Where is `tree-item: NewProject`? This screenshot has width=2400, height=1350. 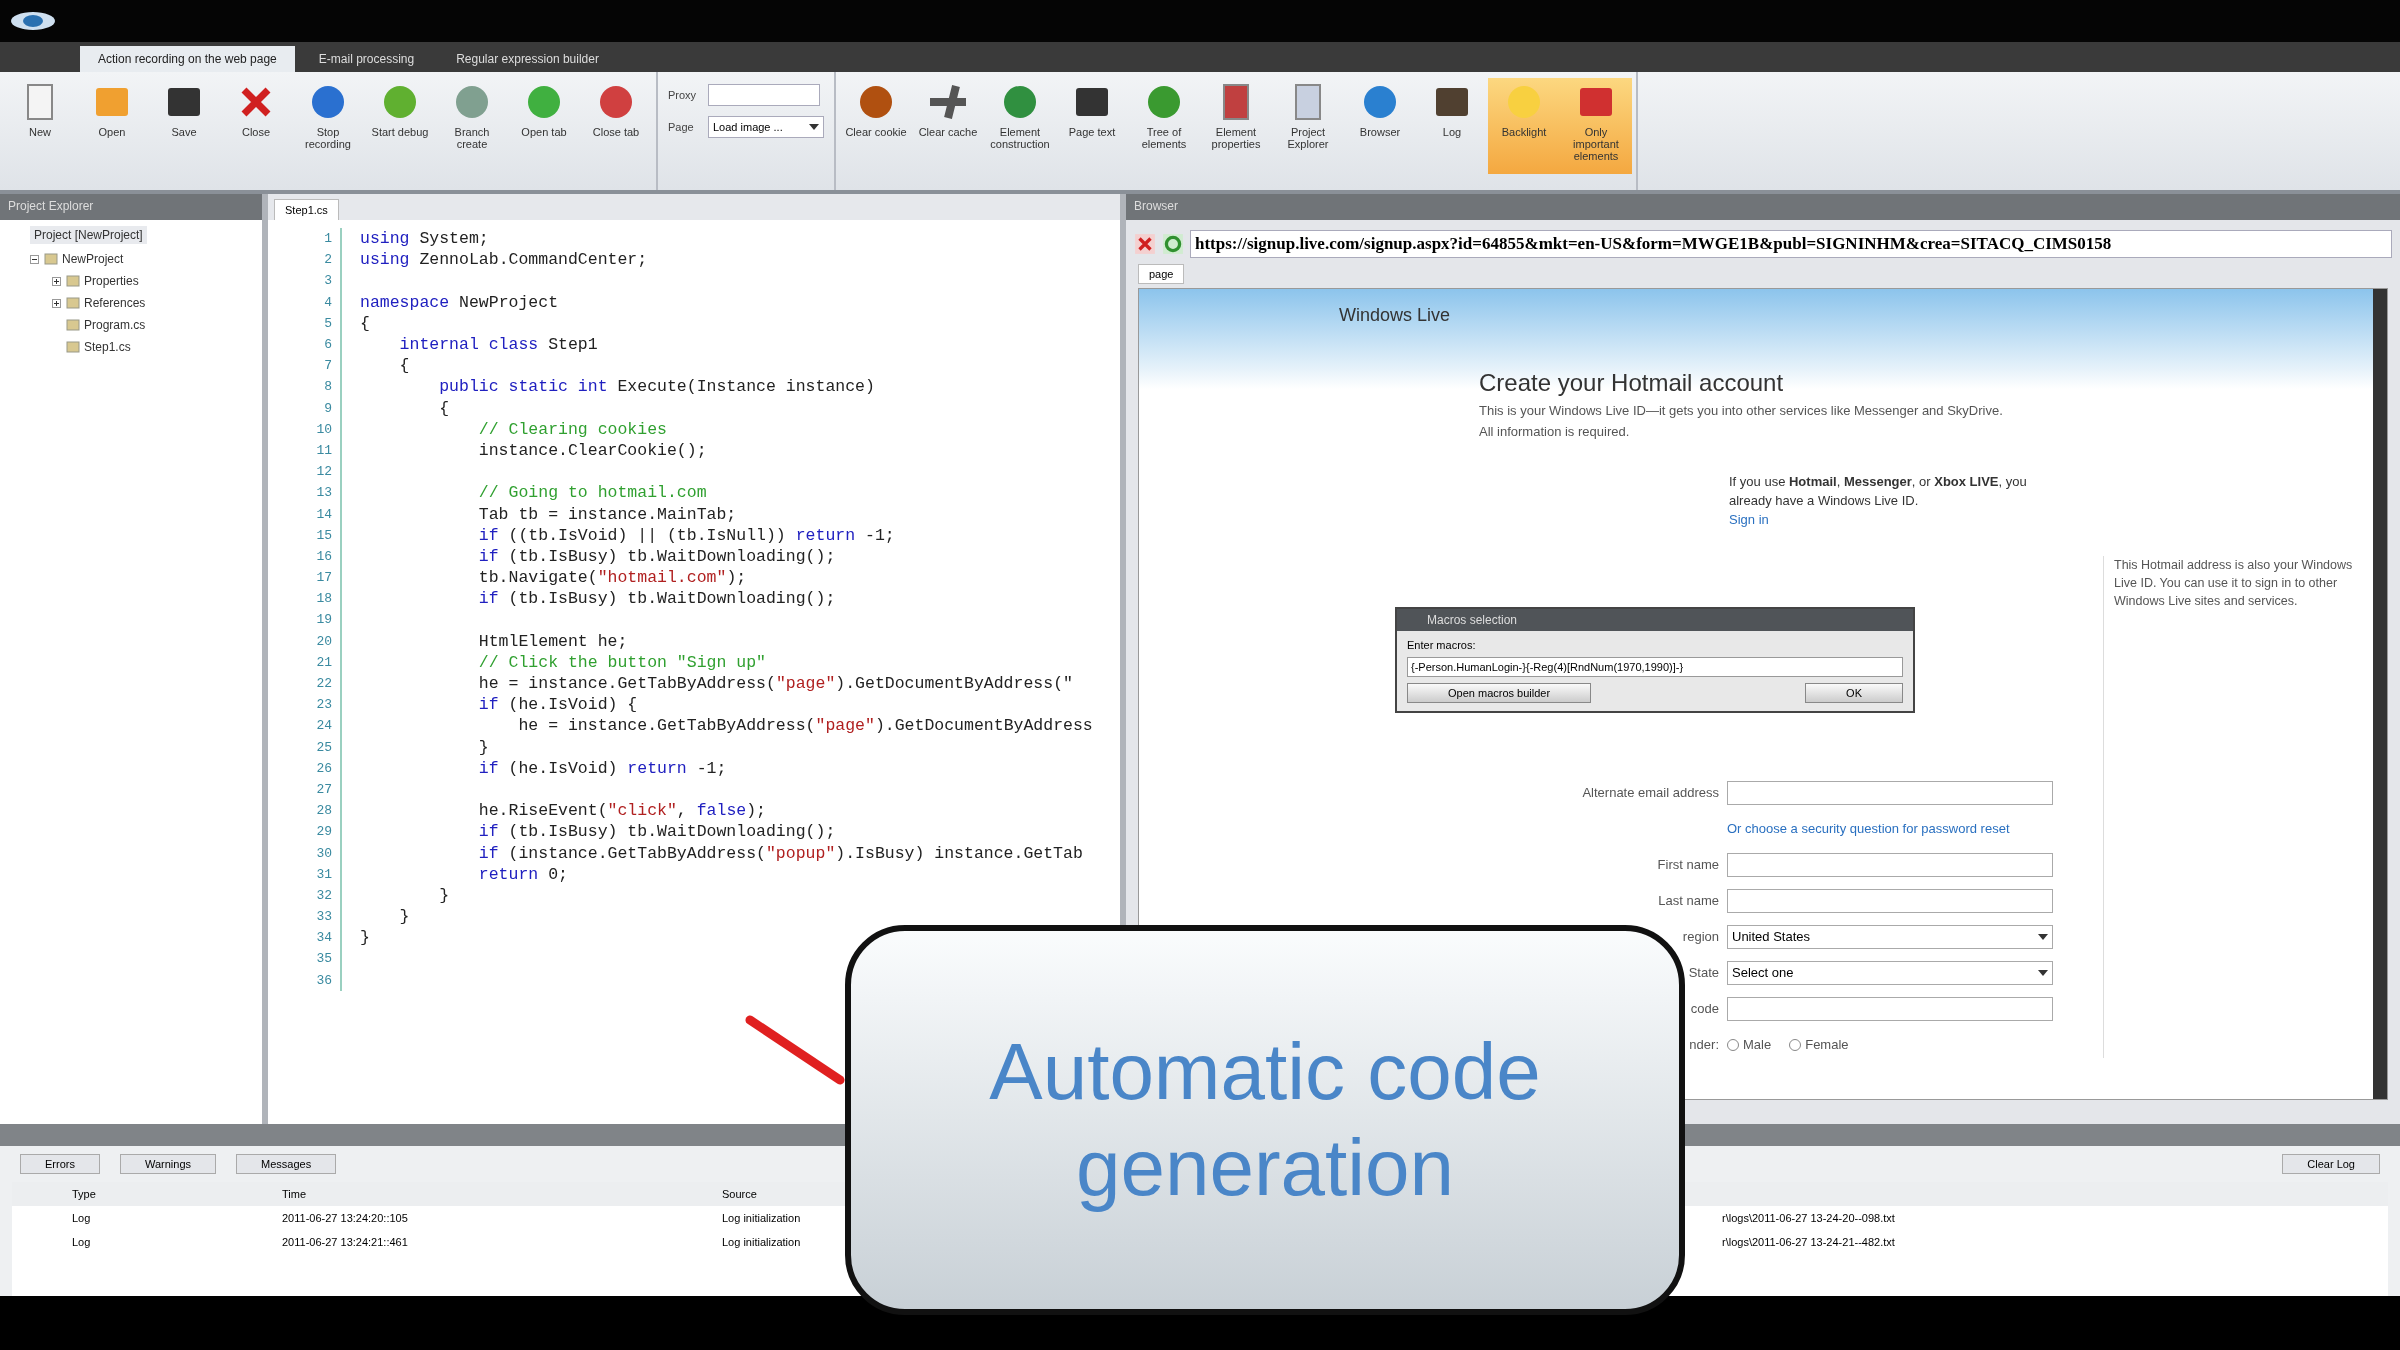 tree-item: NewProject is located at coordinates (93, 259).